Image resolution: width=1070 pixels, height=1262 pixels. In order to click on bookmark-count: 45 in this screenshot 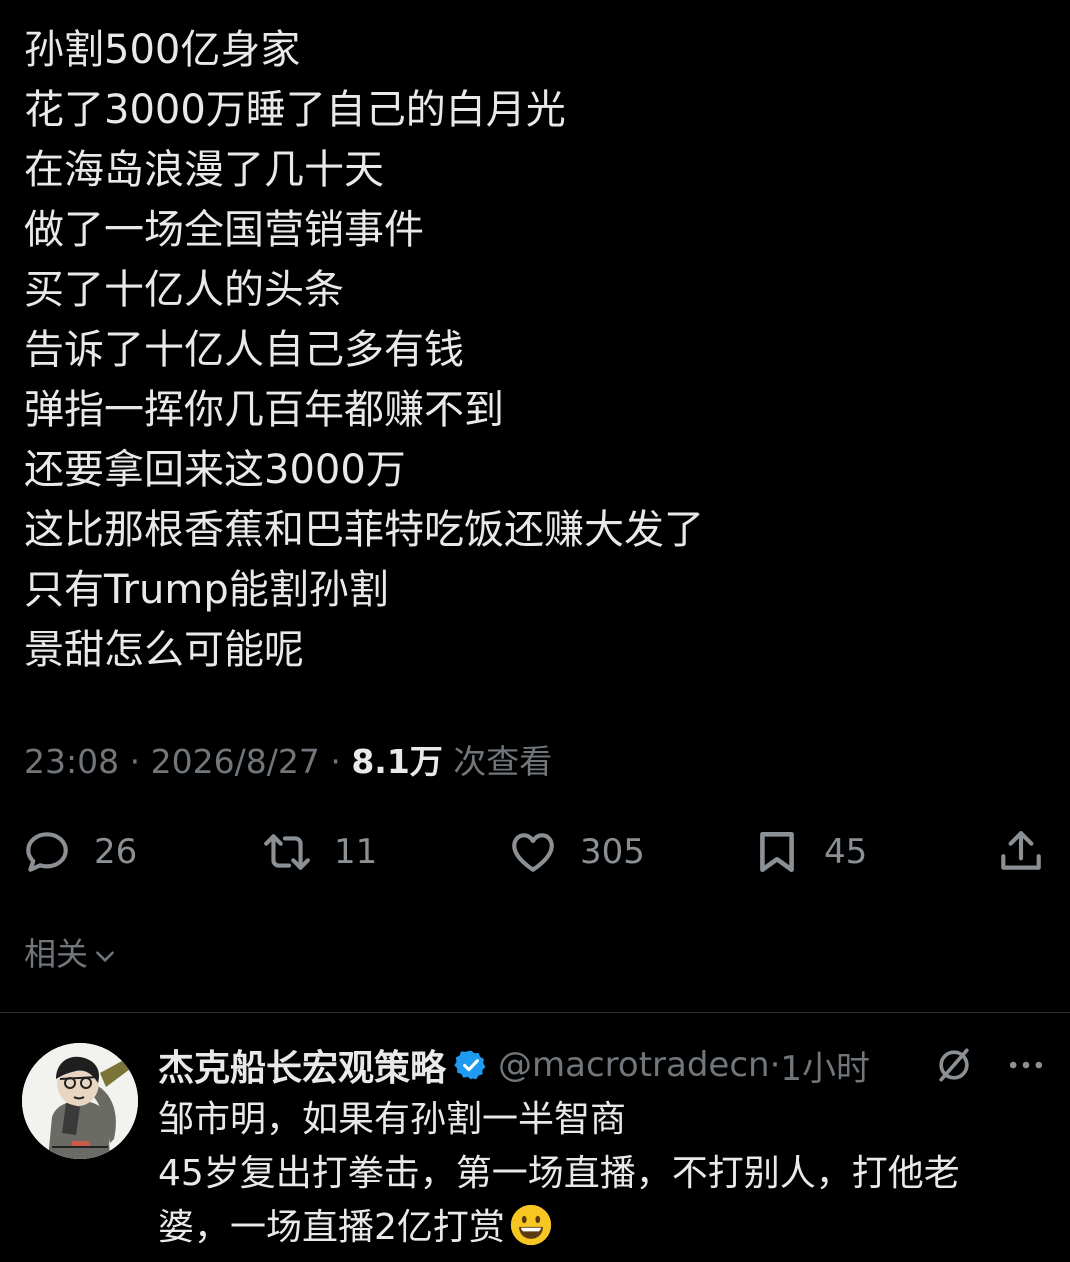, I will do `click(846, 852)`.